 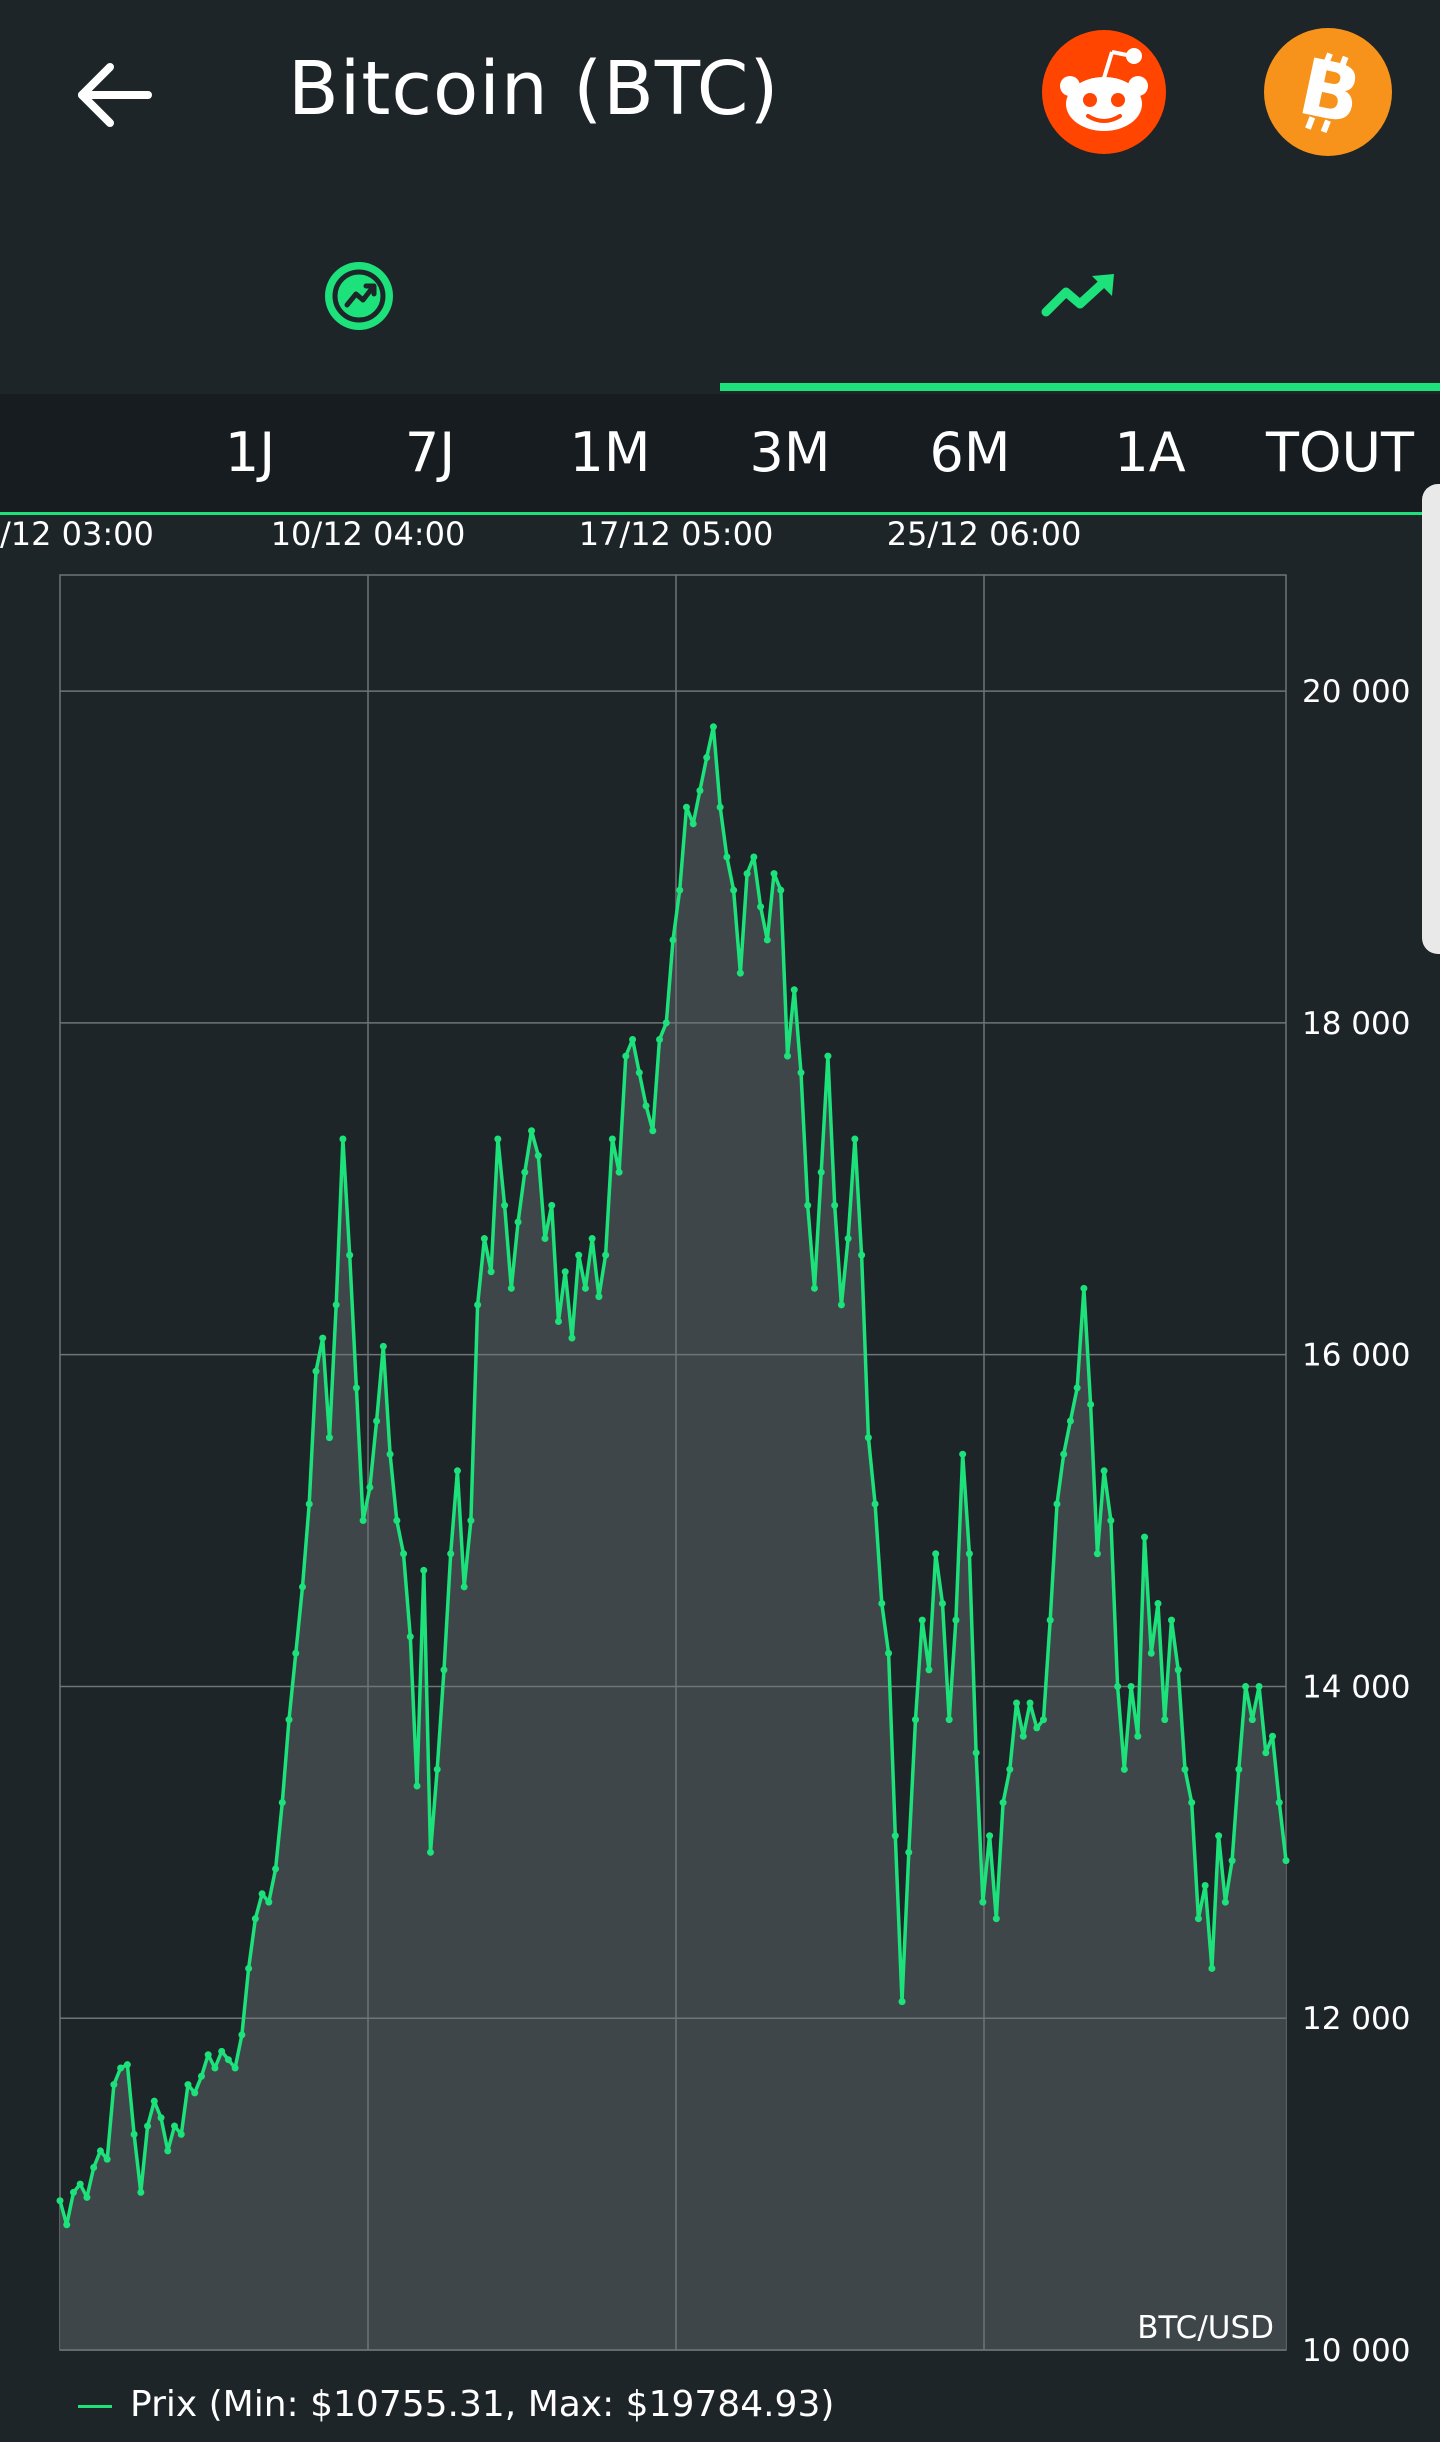 I want to click on x-tick-label: /12 03:00, so click(x=77, y=534).